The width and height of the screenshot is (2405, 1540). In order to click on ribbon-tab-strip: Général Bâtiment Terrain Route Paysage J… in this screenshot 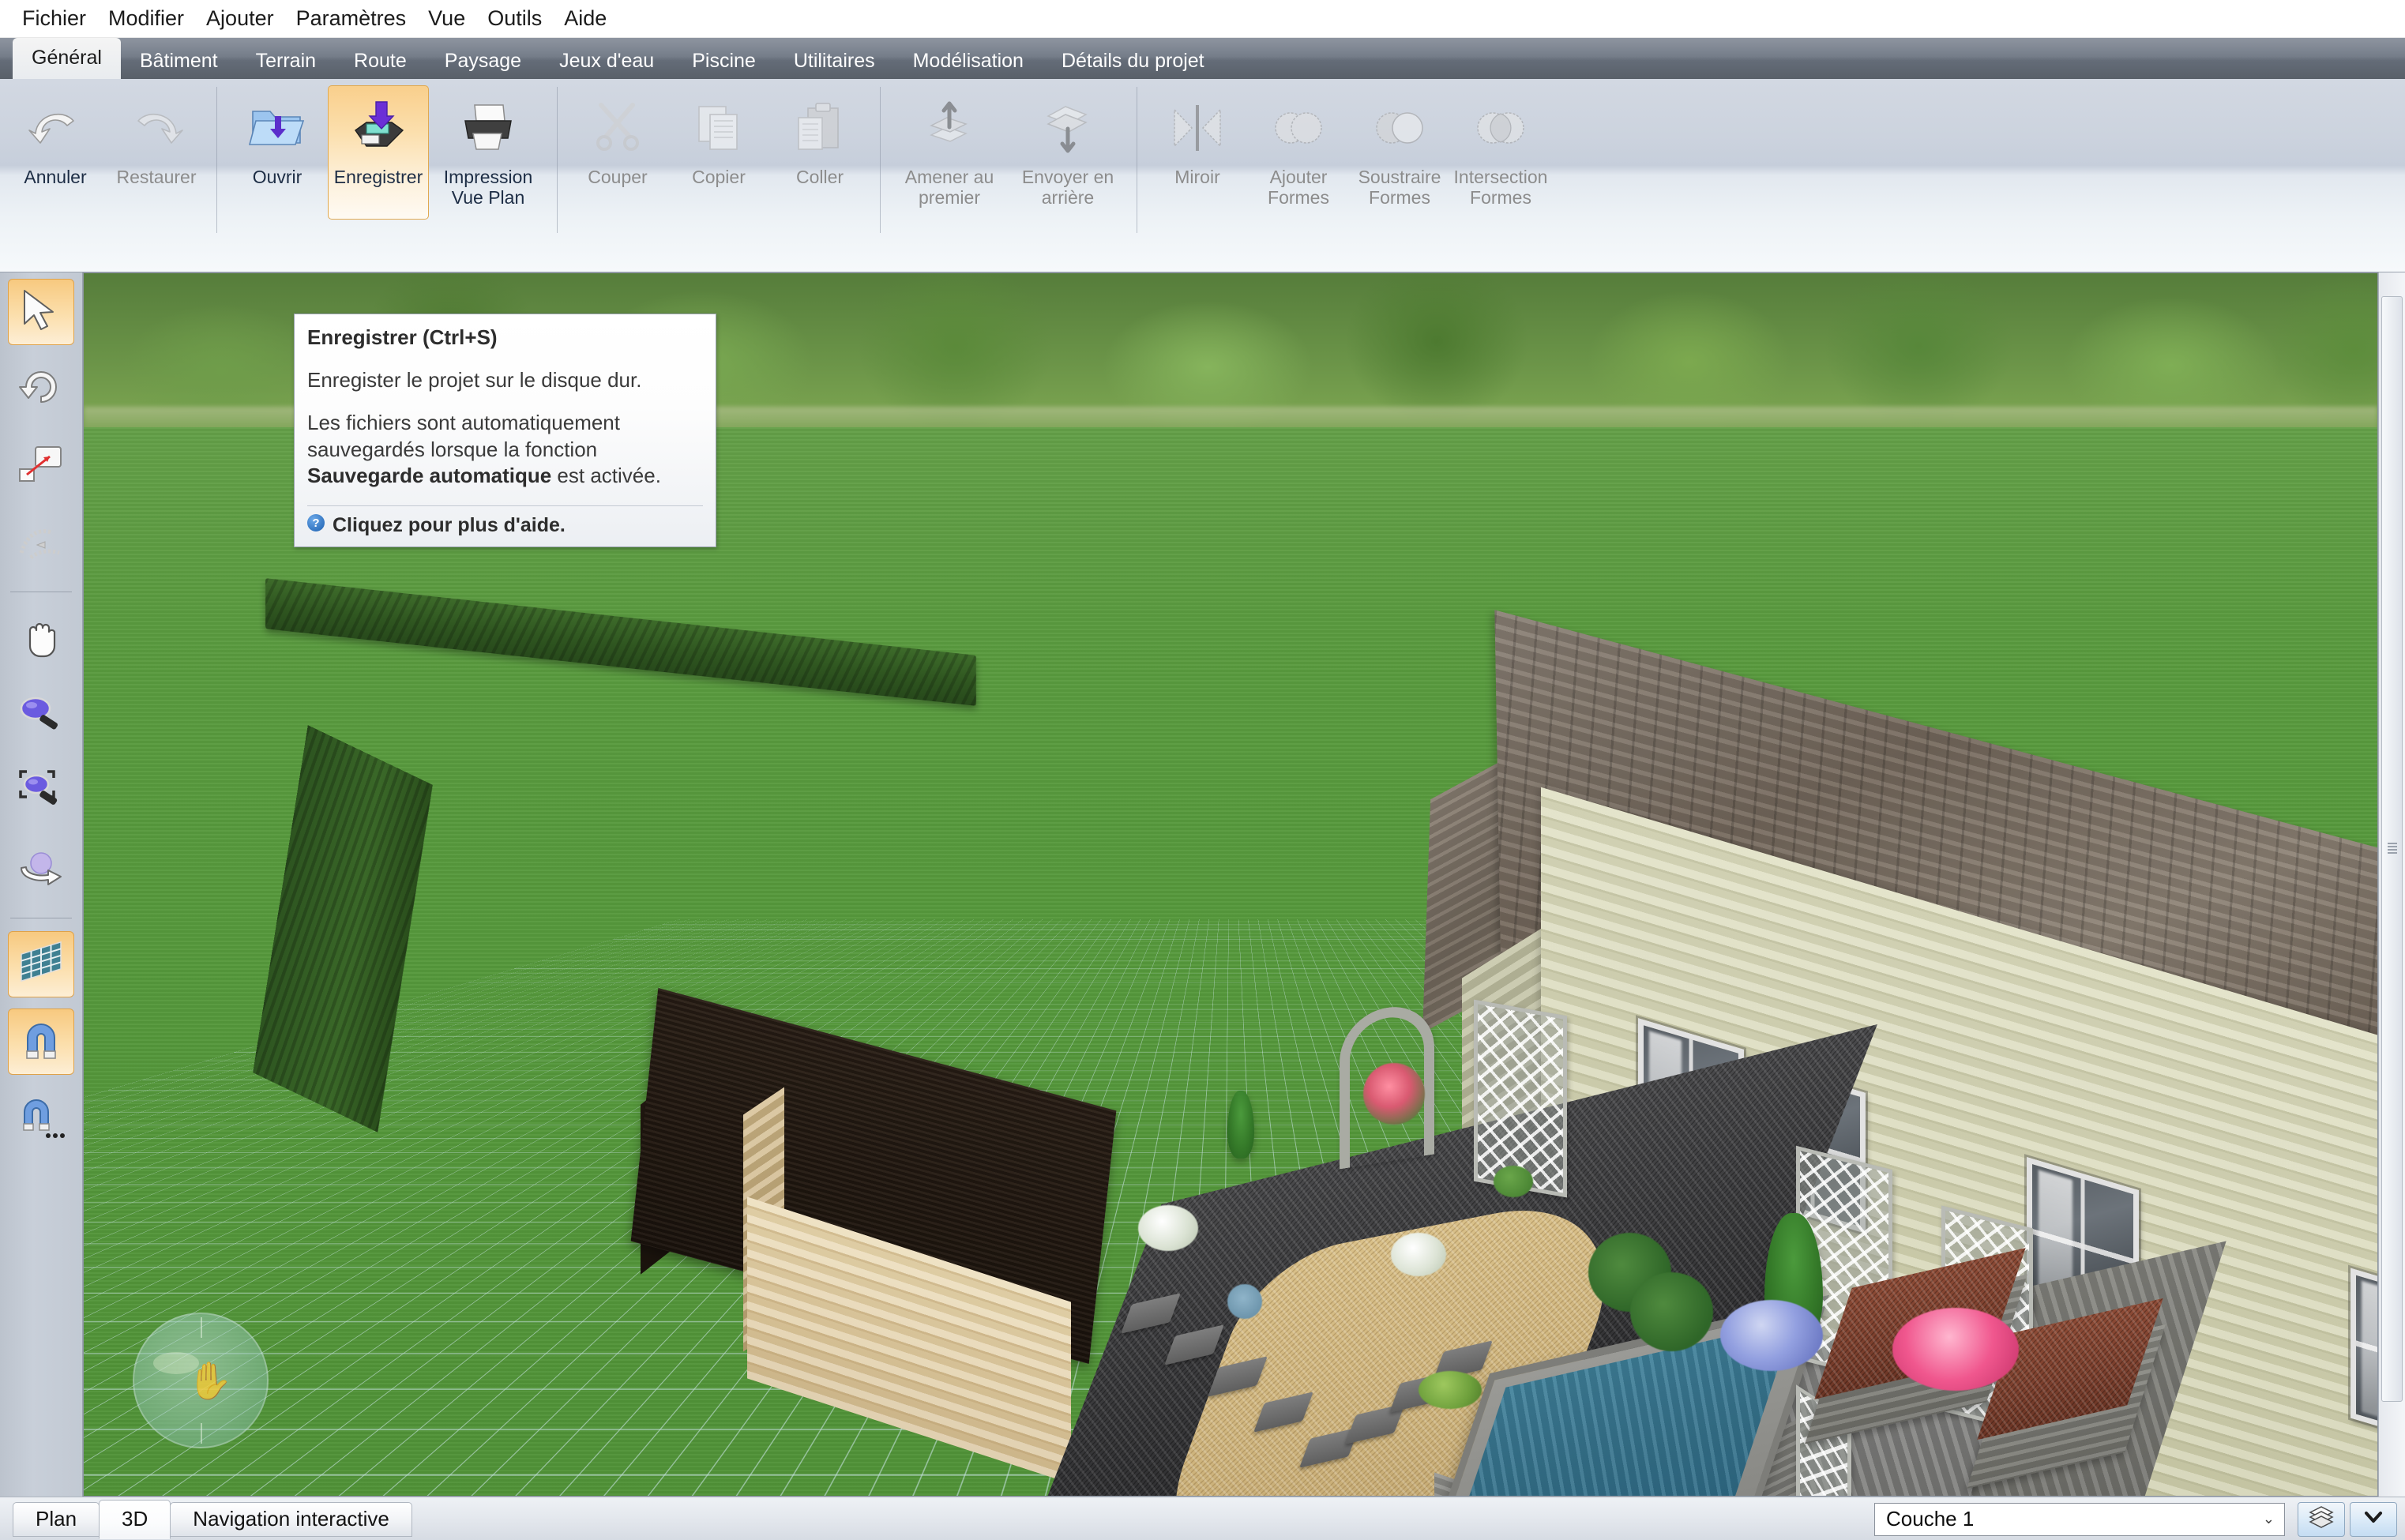, I will do `click(1202, 58)`.